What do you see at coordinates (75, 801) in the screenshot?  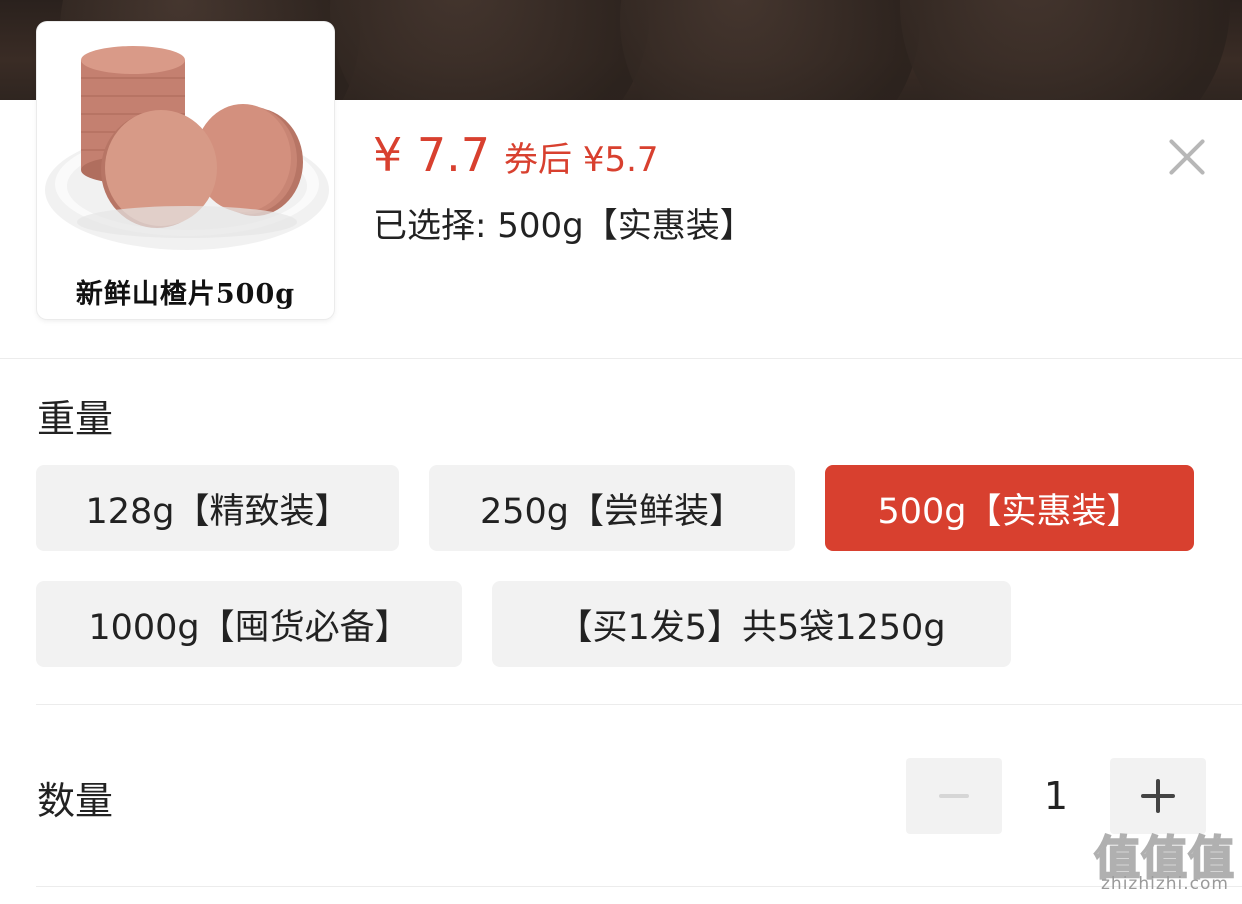 I see `quantity-section-title: 数量` at bounding box center [75, 801].